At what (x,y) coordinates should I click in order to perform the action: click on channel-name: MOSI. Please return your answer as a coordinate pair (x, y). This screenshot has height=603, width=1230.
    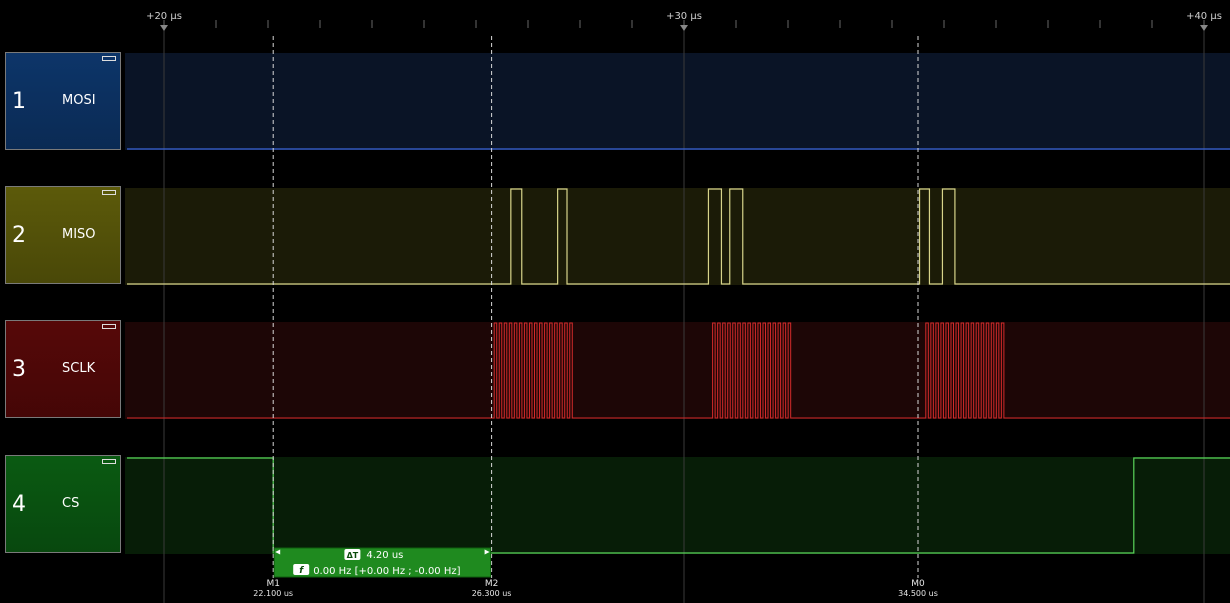
    Looking at the image, I should click on (79, 100).